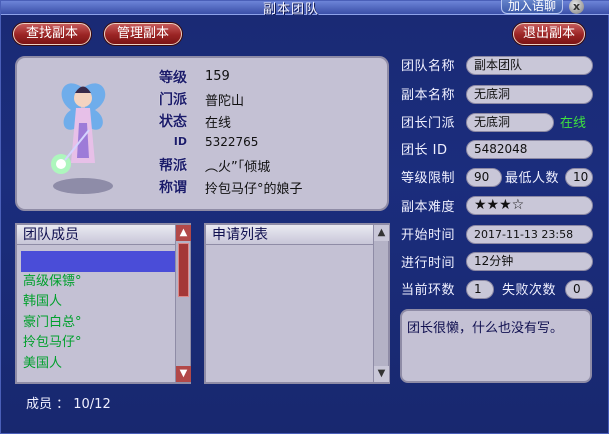  What do you see at coordinates (98, 261) in the screenshot?
I see `list-item` at bounding box center [98, 261].